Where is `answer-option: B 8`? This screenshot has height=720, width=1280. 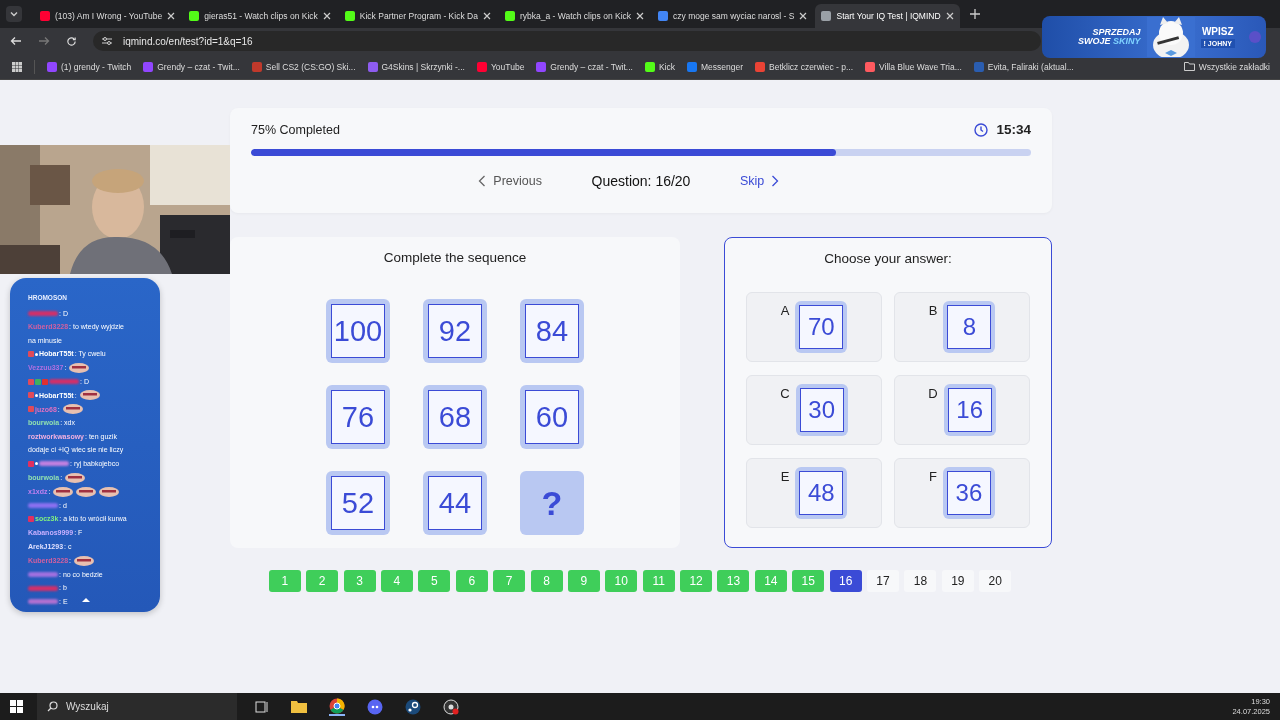 answer-option: B 8 is located at coordinates (962, 327).